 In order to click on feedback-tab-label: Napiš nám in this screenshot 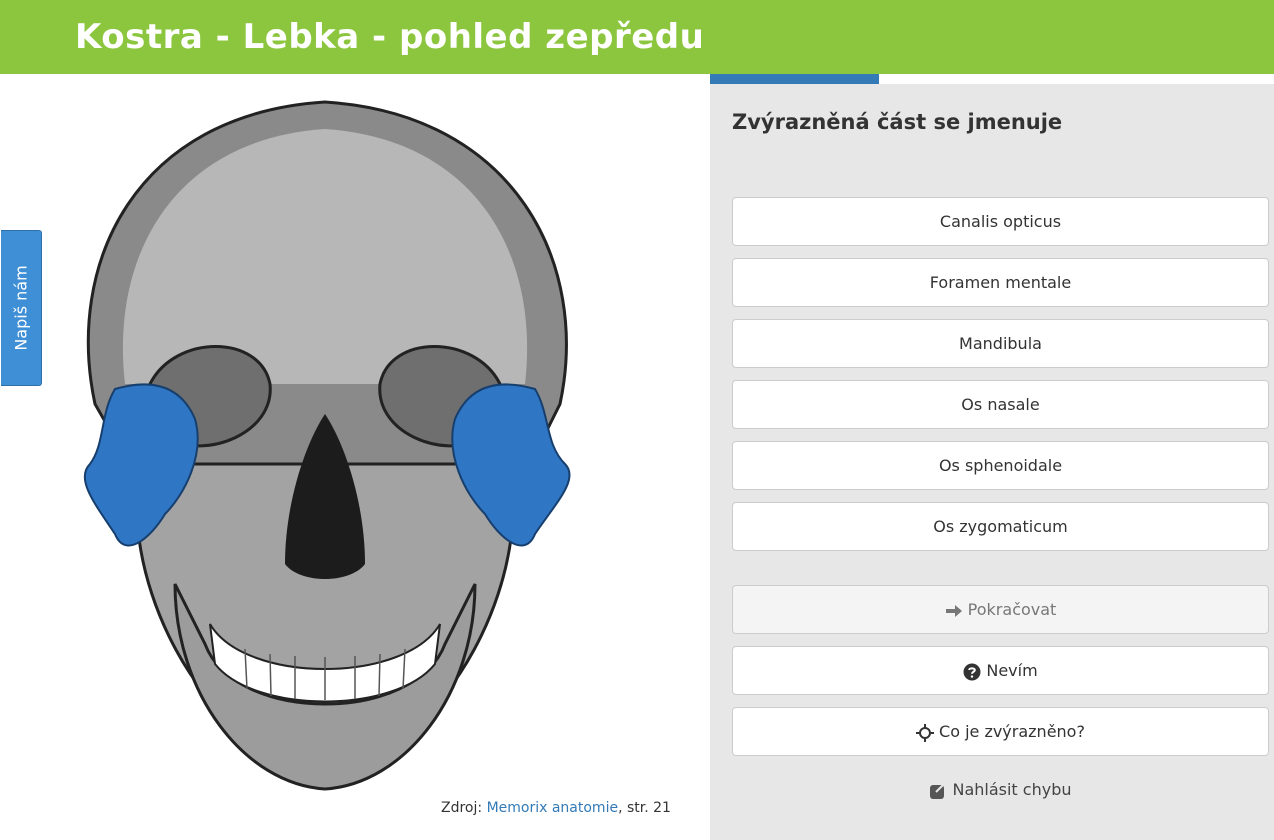, I will do `click(21, 308)`.